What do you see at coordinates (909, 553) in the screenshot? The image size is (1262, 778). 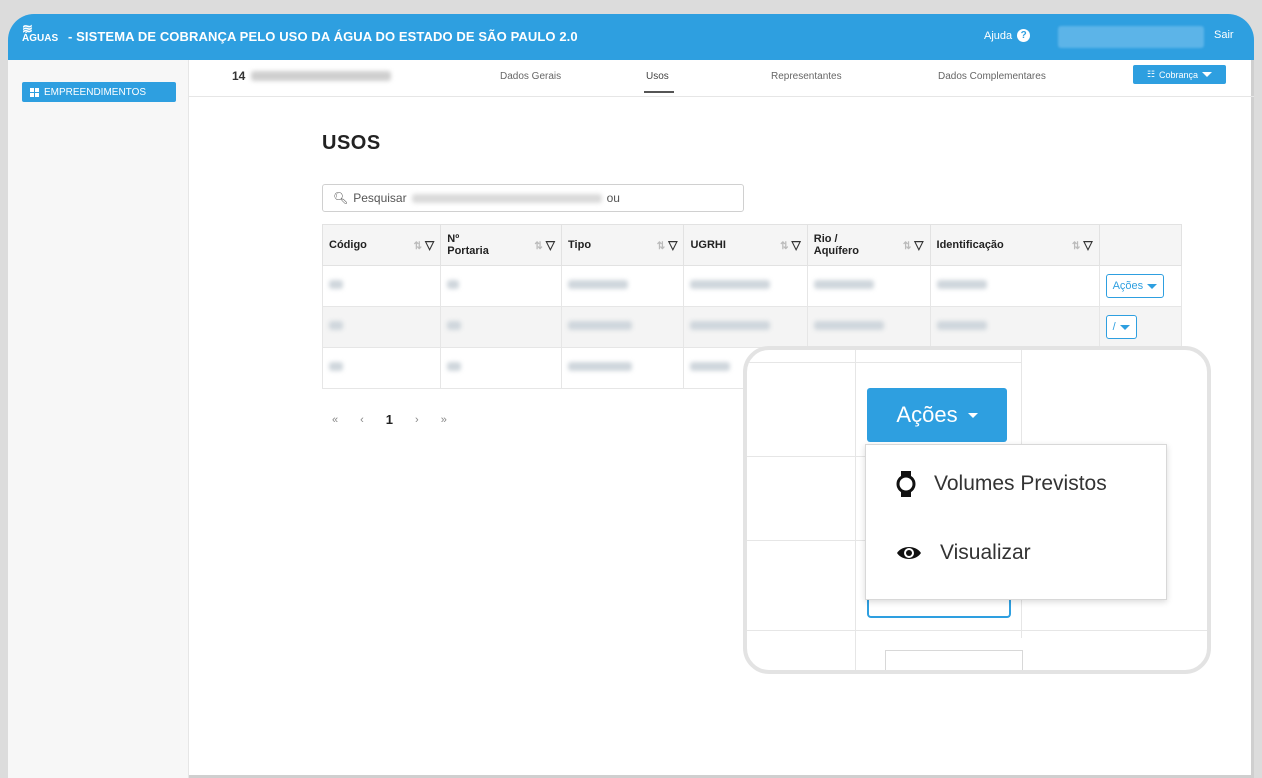 I see `eye-icon` at bounding box center [909, 553].